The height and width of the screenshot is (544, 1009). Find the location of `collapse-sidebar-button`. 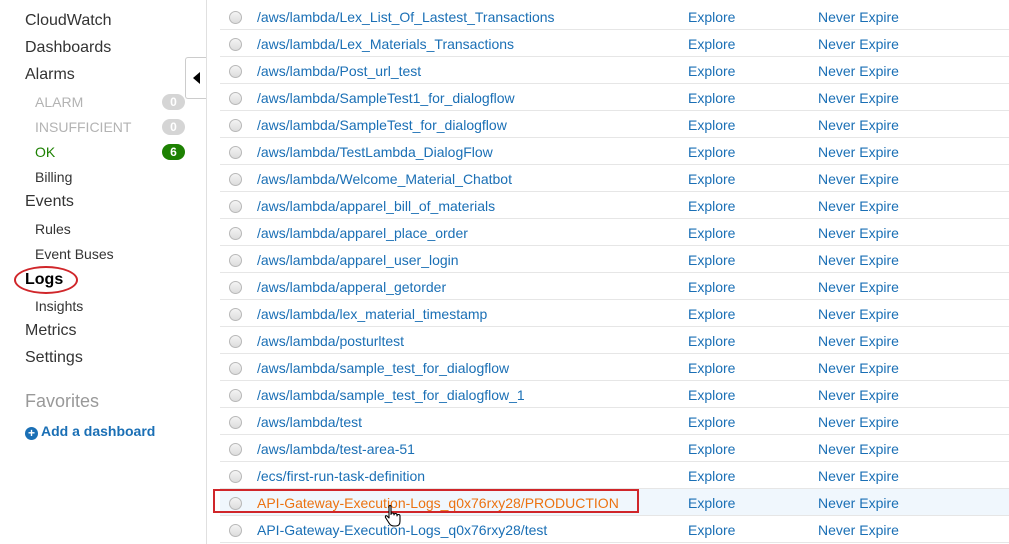

collapse-sidebar-button is located at coordinates (196, 78).